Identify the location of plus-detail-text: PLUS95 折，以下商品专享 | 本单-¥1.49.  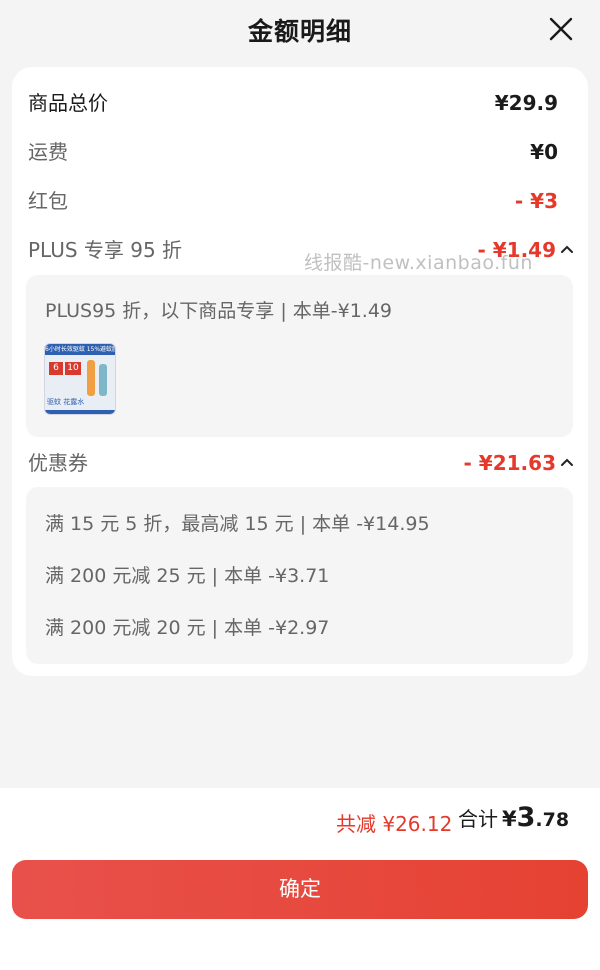
(219, 311).